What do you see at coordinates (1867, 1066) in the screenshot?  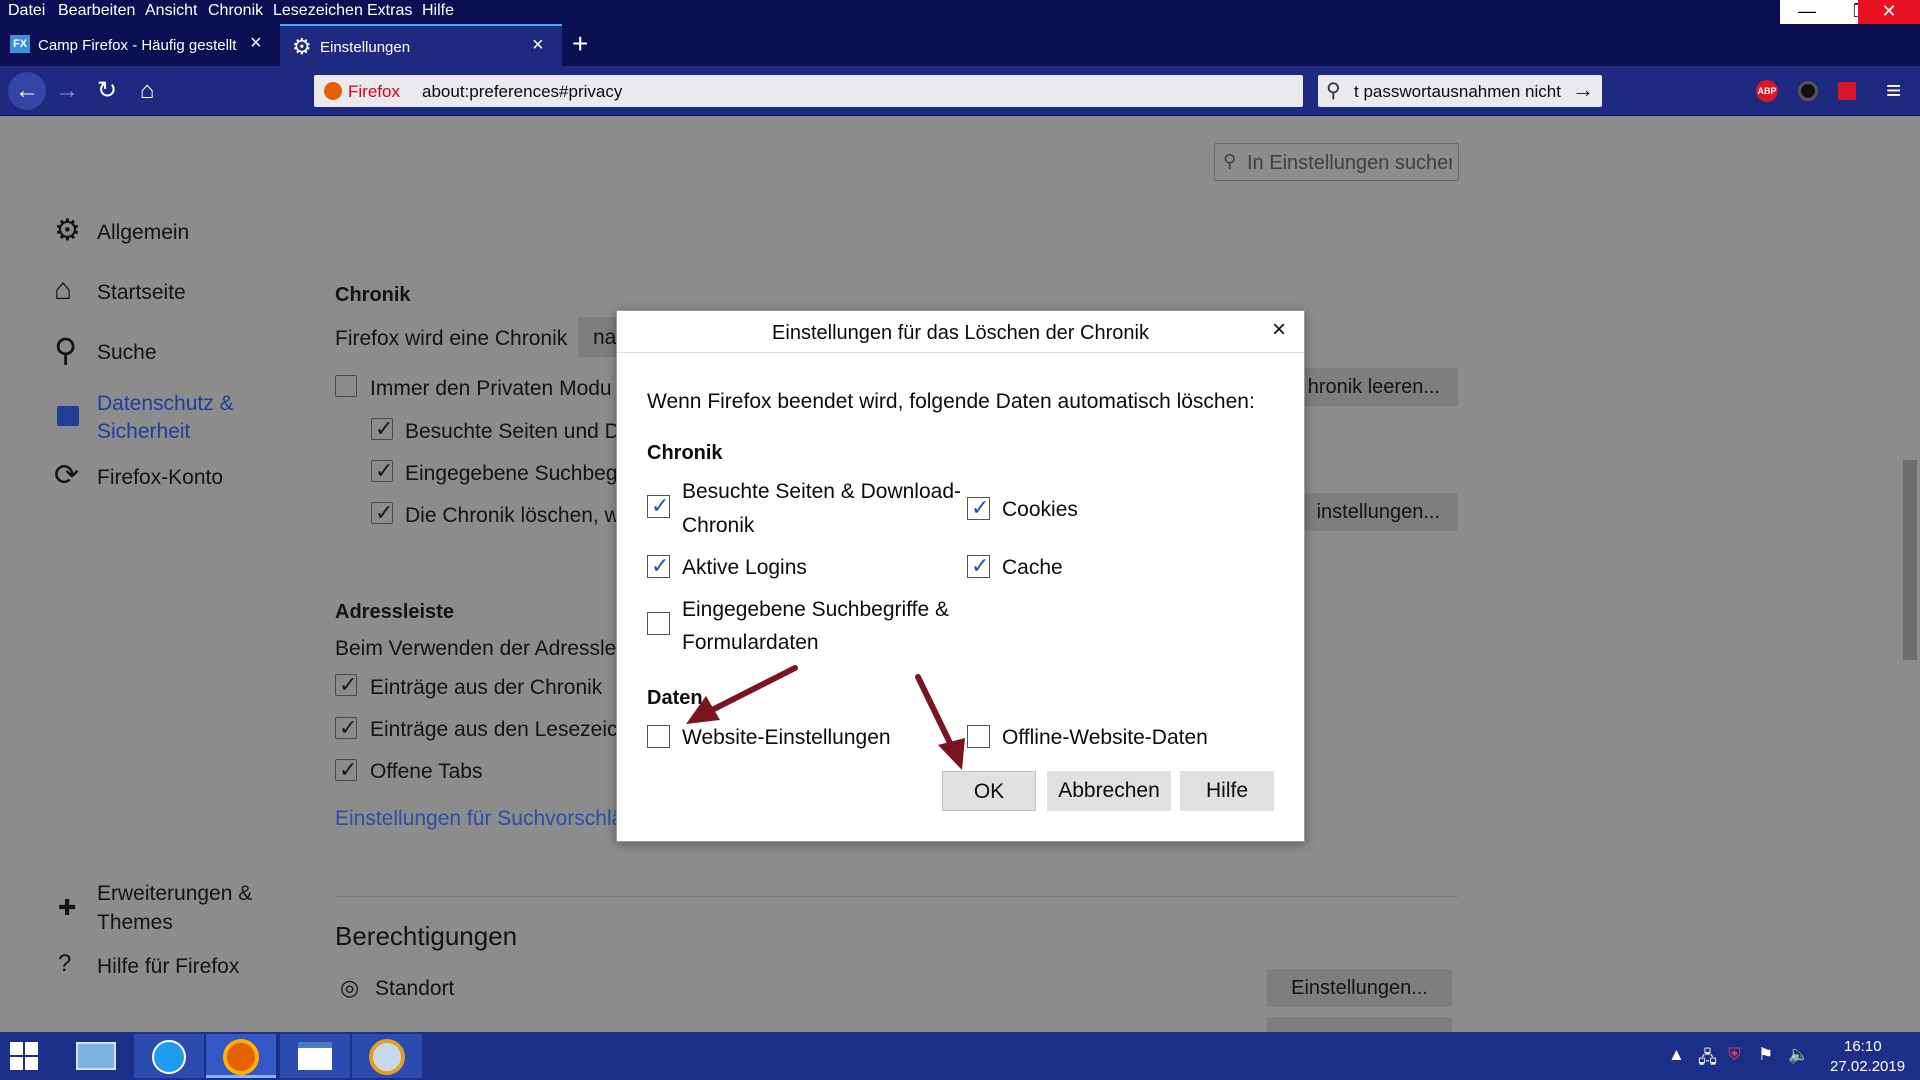 I see `clock-date: 27.02.2019` at bounding box center [1867, 1066].